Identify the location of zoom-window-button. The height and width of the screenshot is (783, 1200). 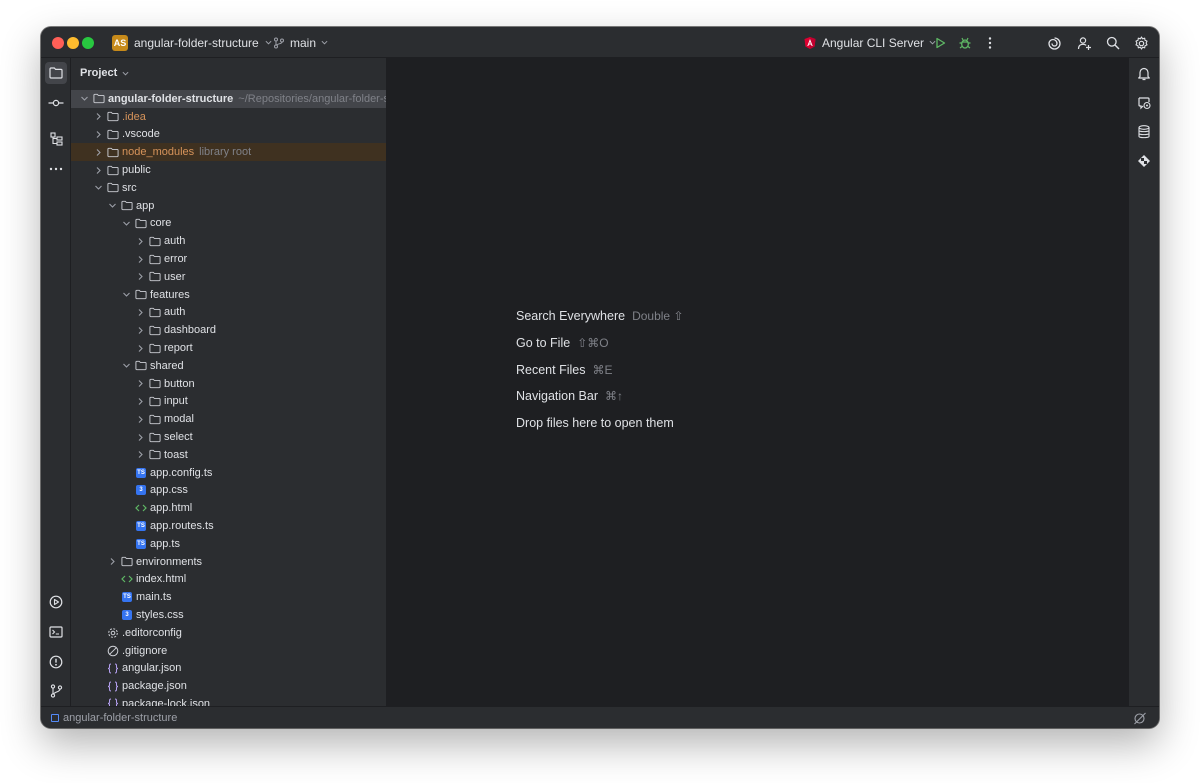
(88, 43).